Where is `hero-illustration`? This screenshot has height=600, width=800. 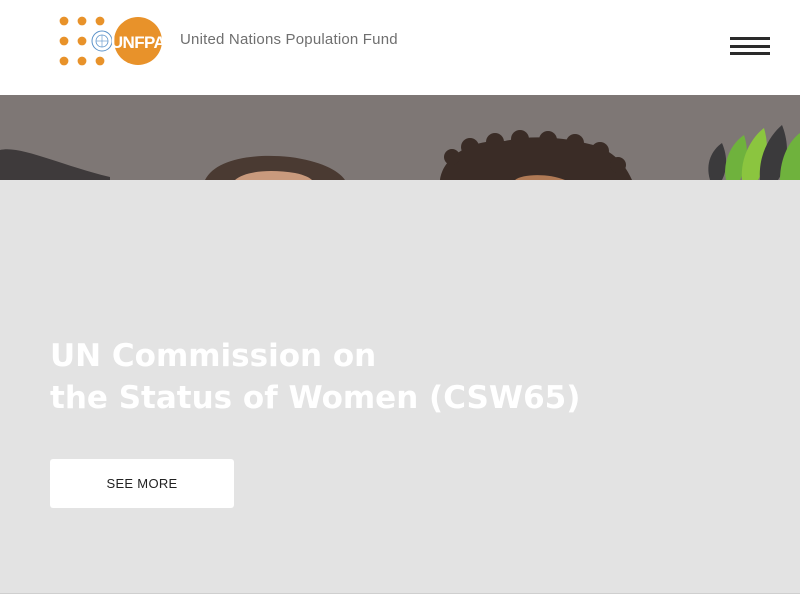
hero-illustration is located at coordinates (400, 137).